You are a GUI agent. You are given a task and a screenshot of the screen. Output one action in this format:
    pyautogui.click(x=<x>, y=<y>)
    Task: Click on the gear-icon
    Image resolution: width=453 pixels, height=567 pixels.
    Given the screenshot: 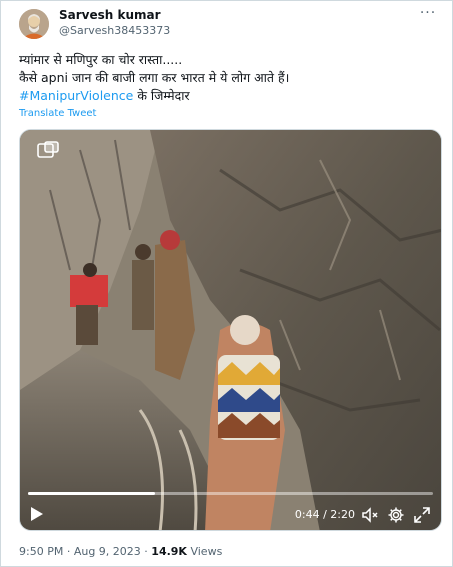 What is the action you would take?
    pyautogui.click(x=396, y=515)
    